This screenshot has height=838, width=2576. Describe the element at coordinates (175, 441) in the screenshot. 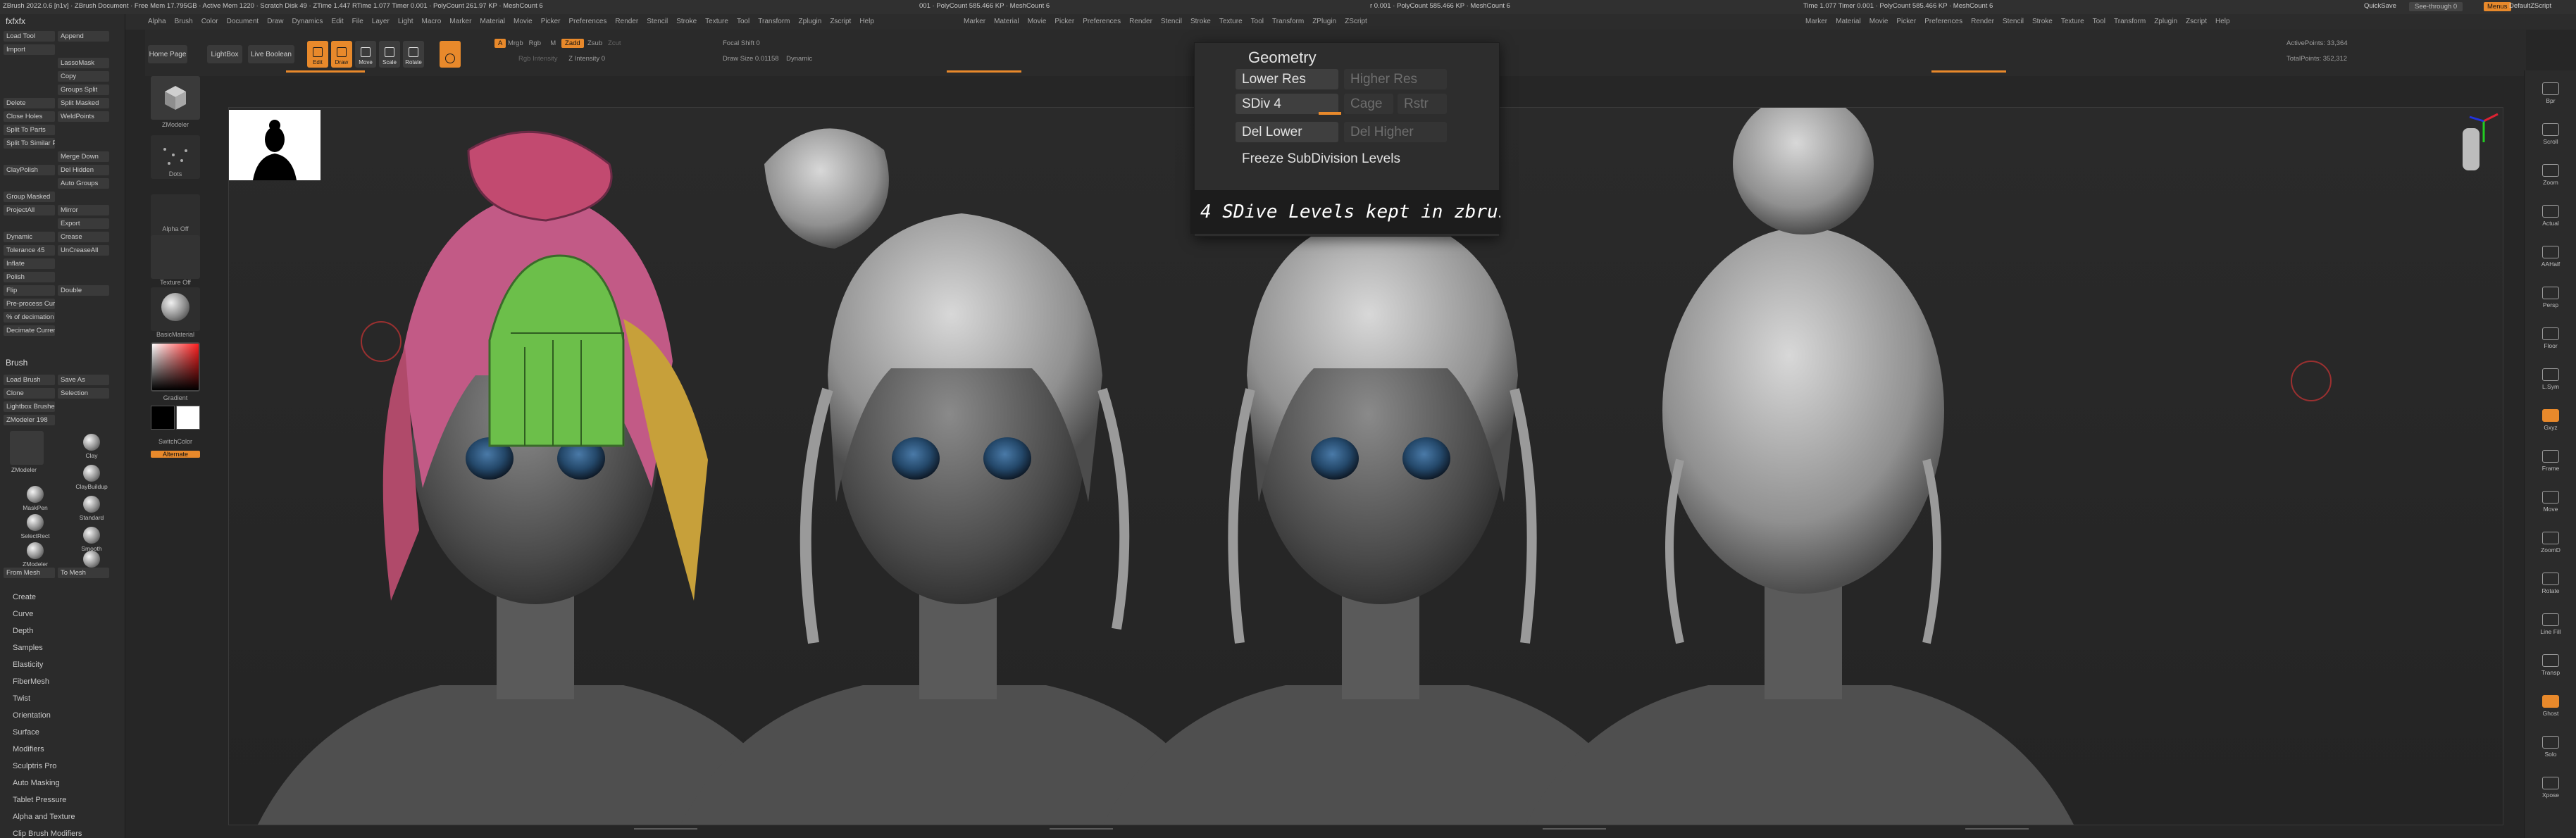

I see `switch-color-button: SwitchColor` at that location.